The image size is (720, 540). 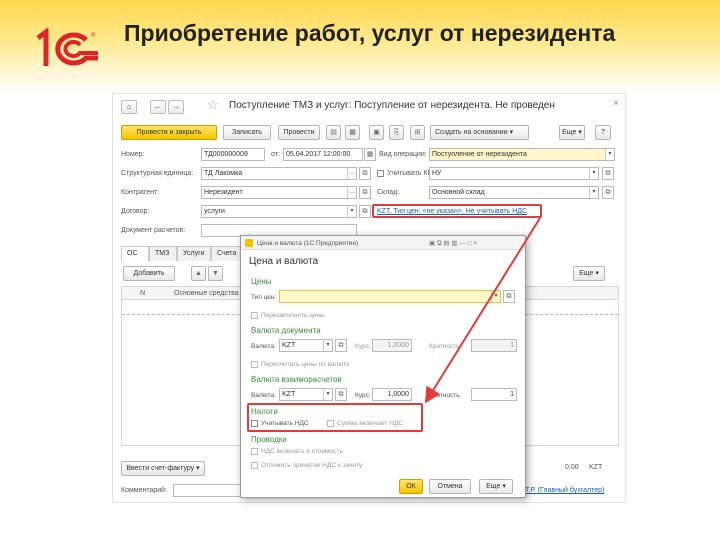 What do you see at coordinates (479, 154) in the screenshot?
I see `operation-value: Поступление от нерезидента` at bounding box center [479, 154].